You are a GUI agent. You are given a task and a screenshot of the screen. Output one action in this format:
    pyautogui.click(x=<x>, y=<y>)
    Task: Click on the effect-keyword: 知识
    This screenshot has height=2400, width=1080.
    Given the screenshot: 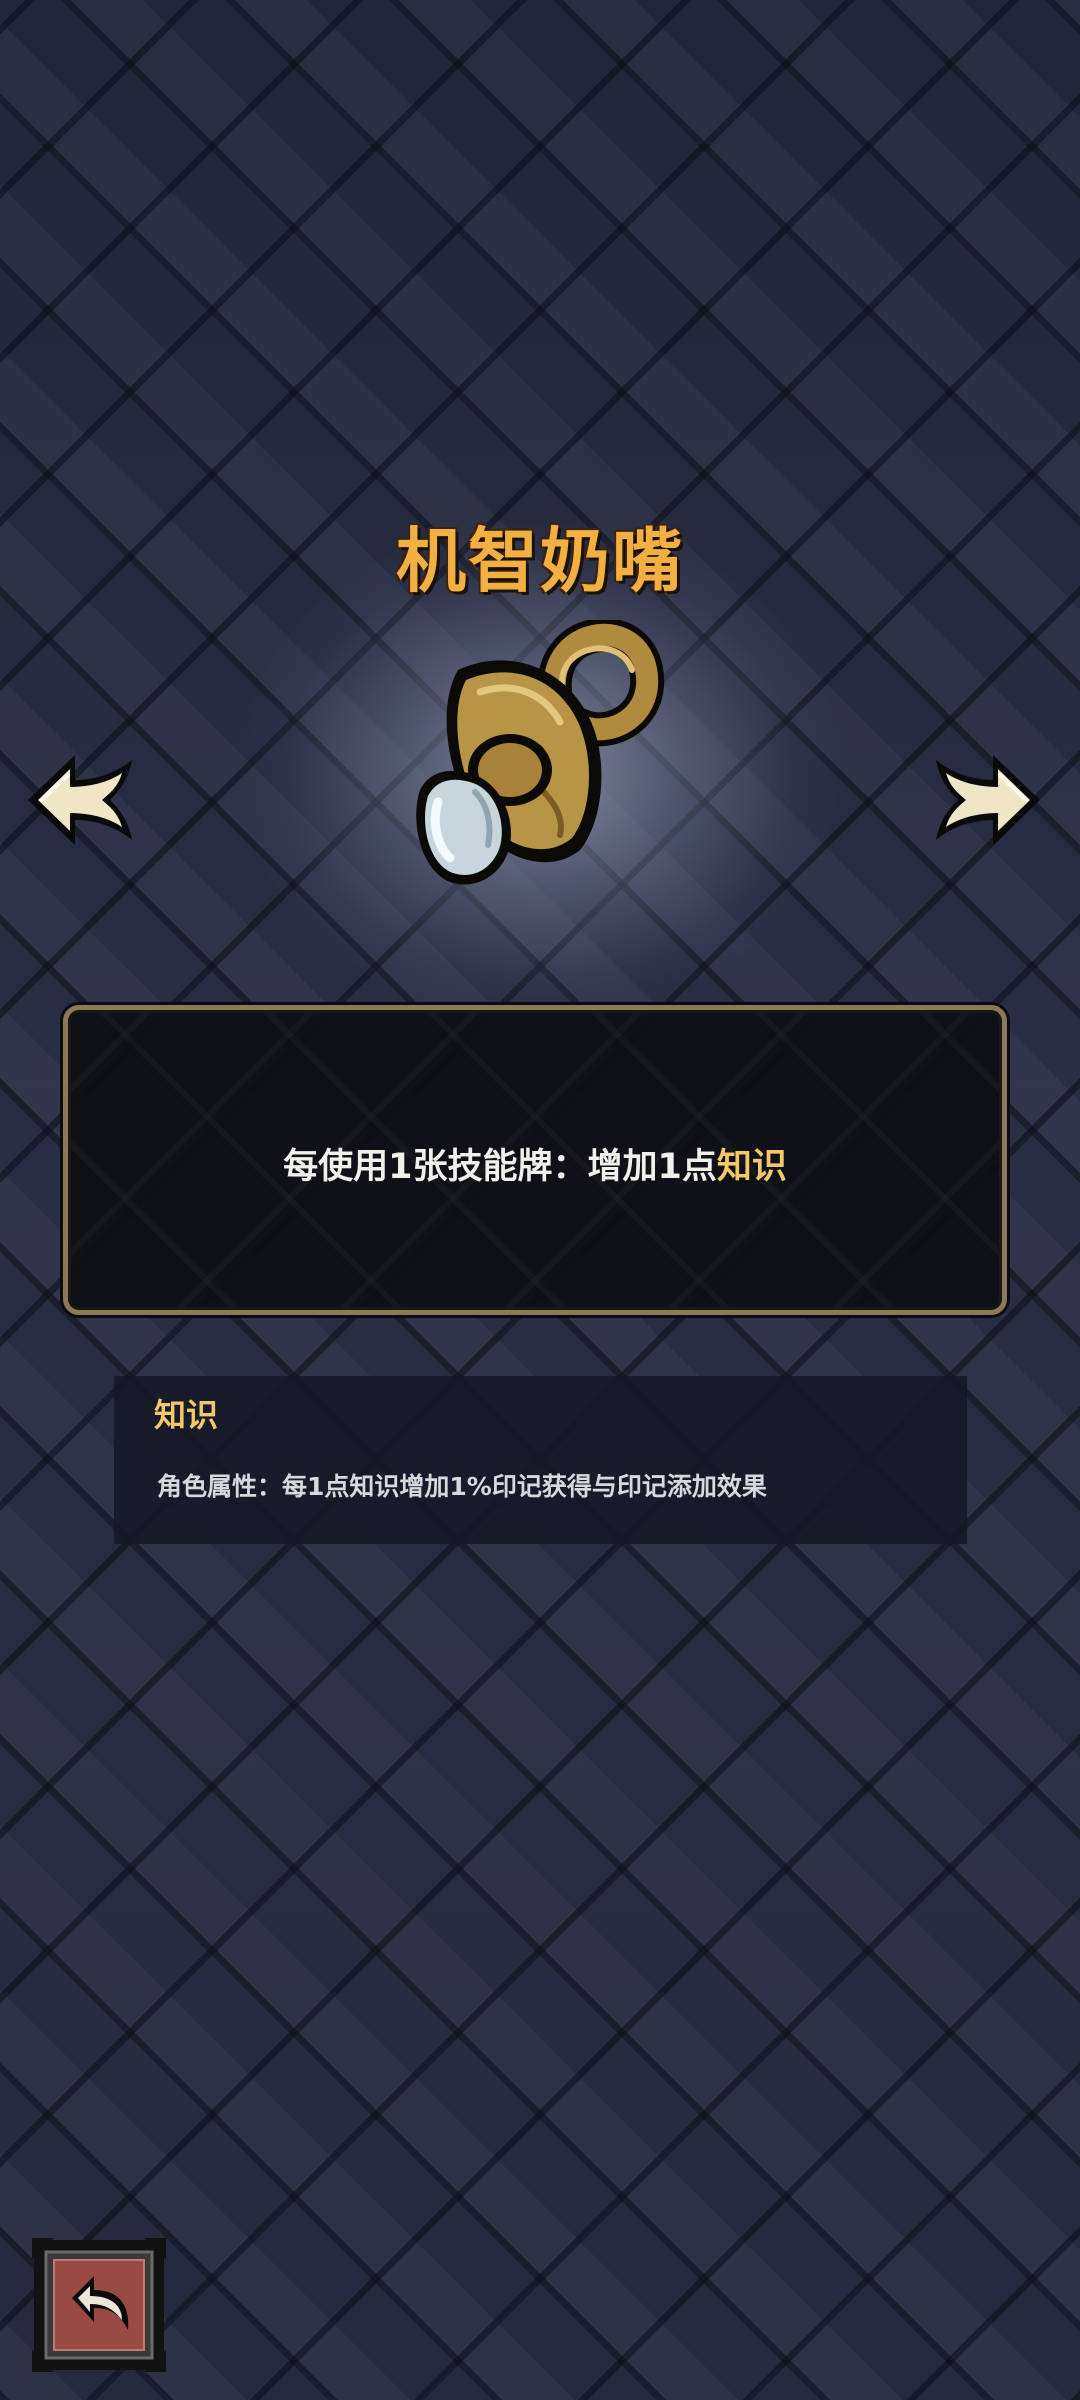 What is the action you would take?
    pyautogui.click(x=751, y=1167)
    